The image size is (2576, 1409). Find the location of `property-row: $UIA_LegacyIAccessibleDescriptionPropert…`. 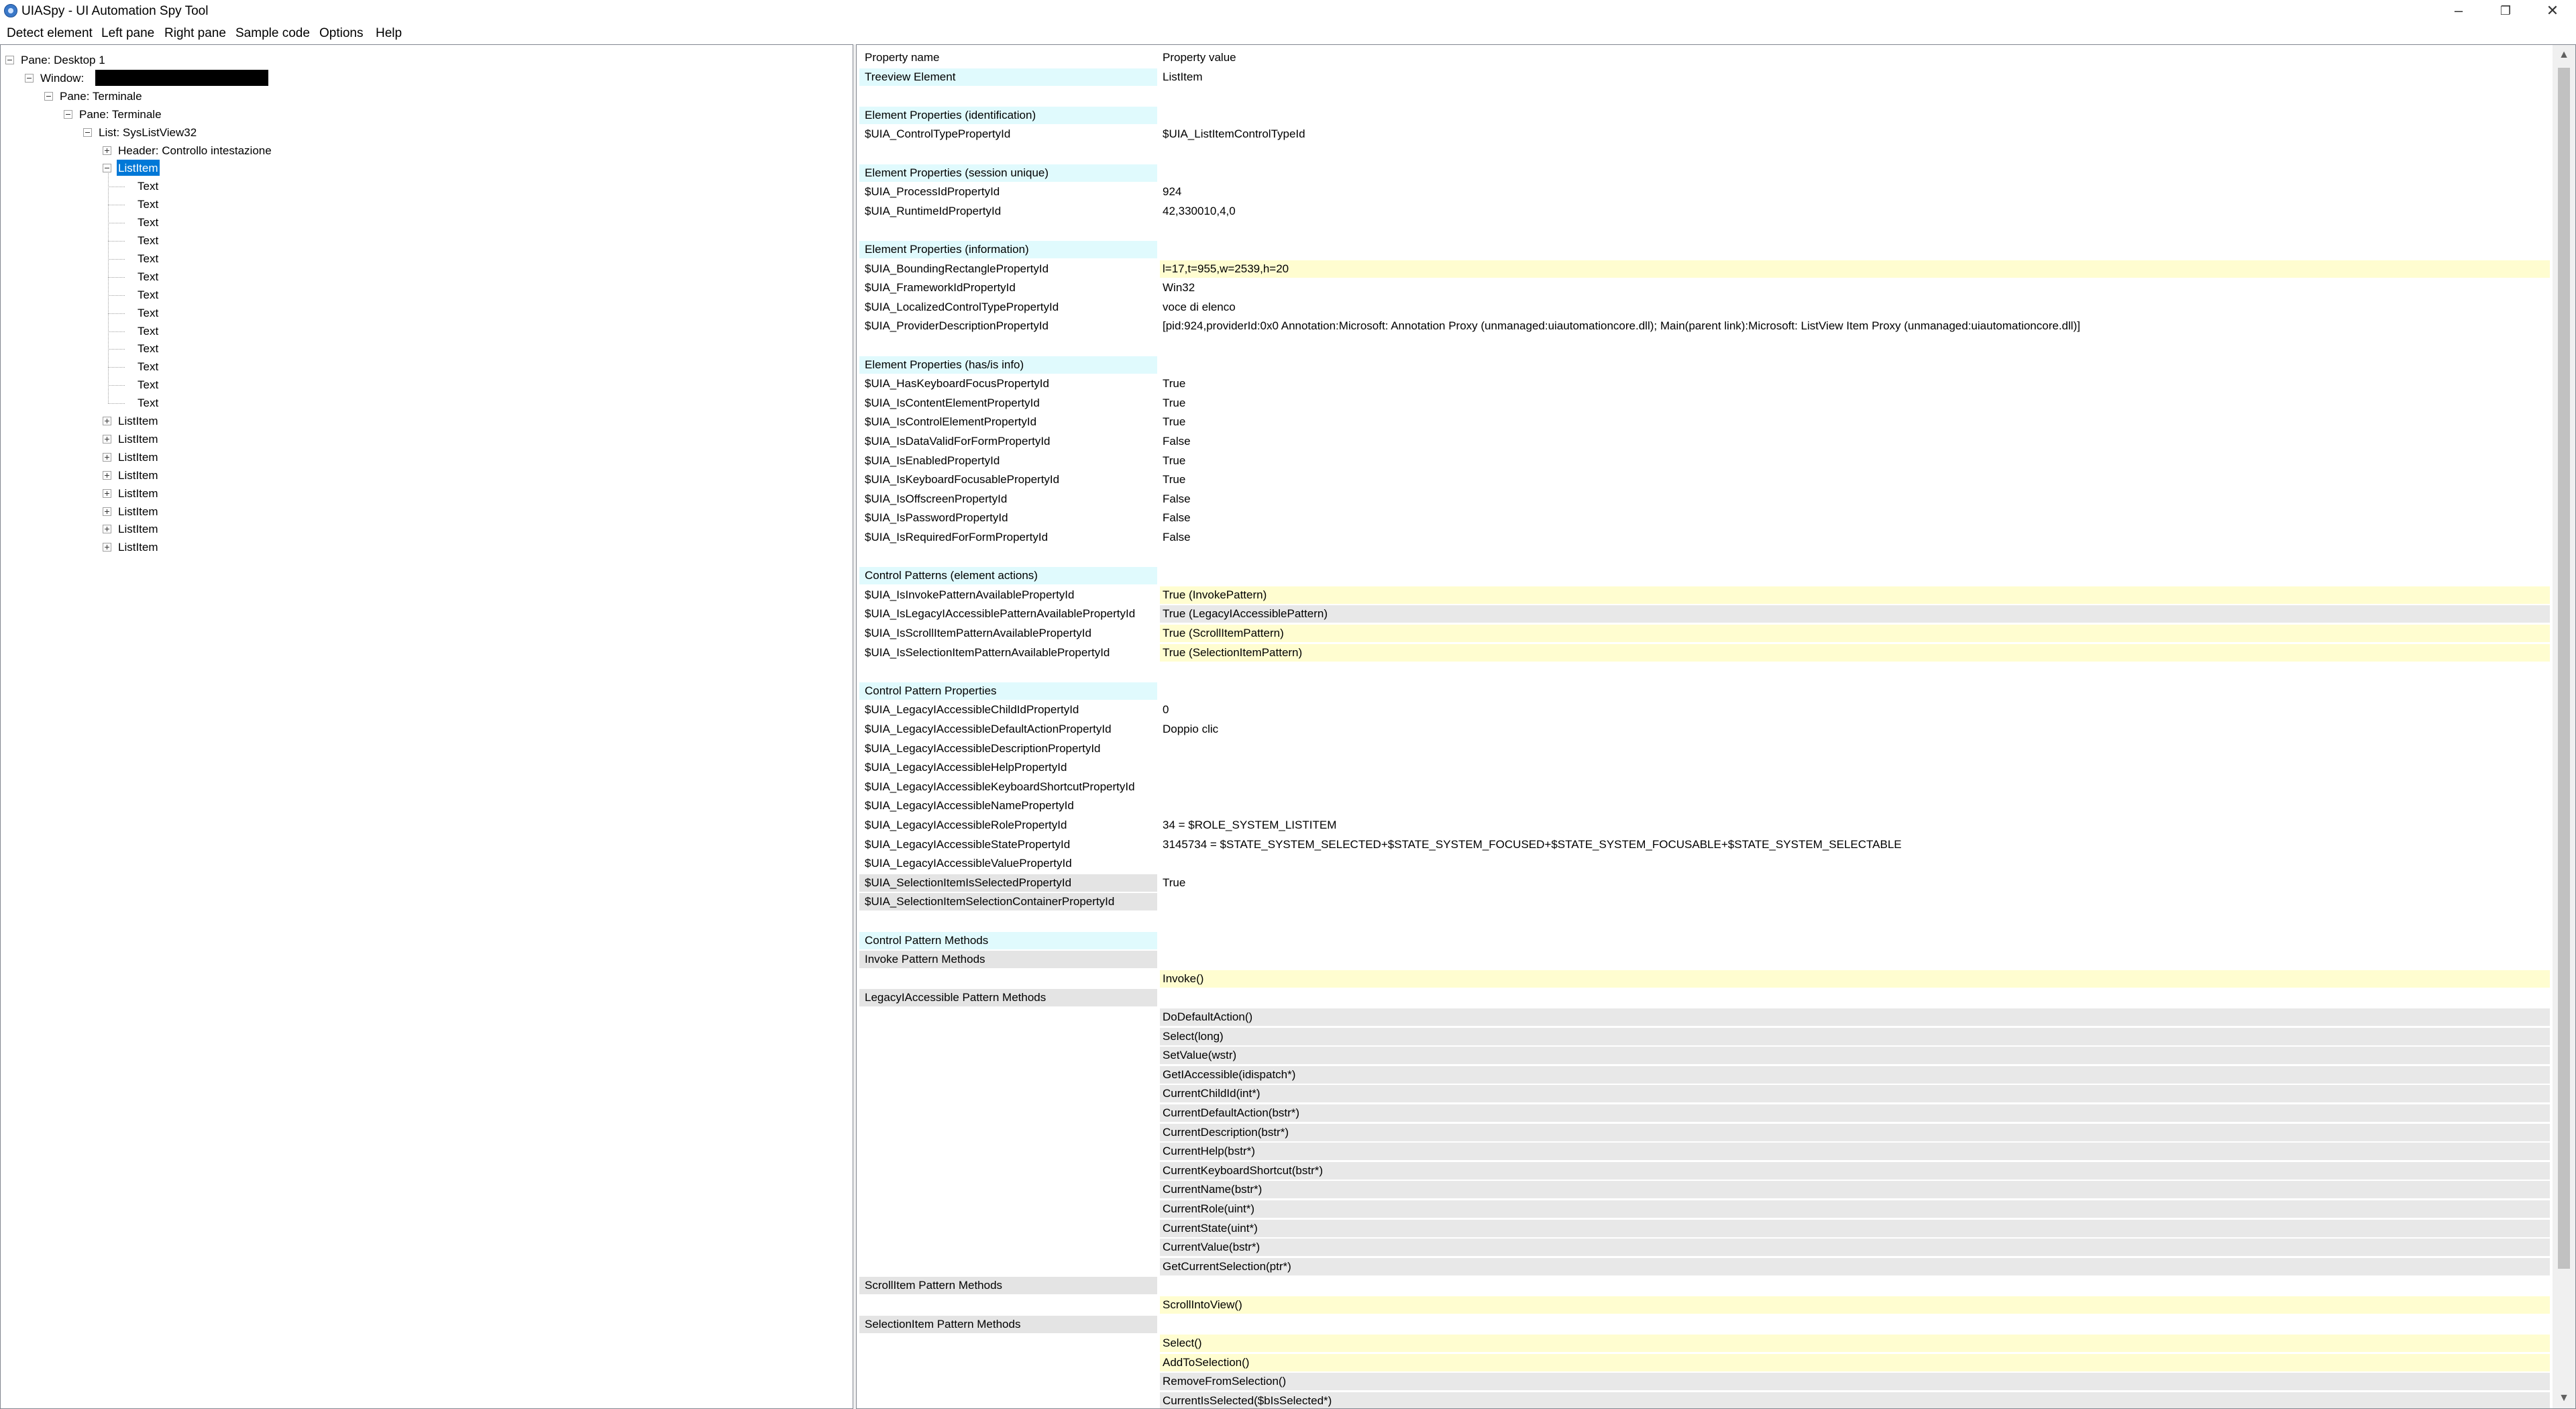

property-row: $UIA_LegacyIAccessibleDescriptionPropert… is located at coordinates (1705, 749).